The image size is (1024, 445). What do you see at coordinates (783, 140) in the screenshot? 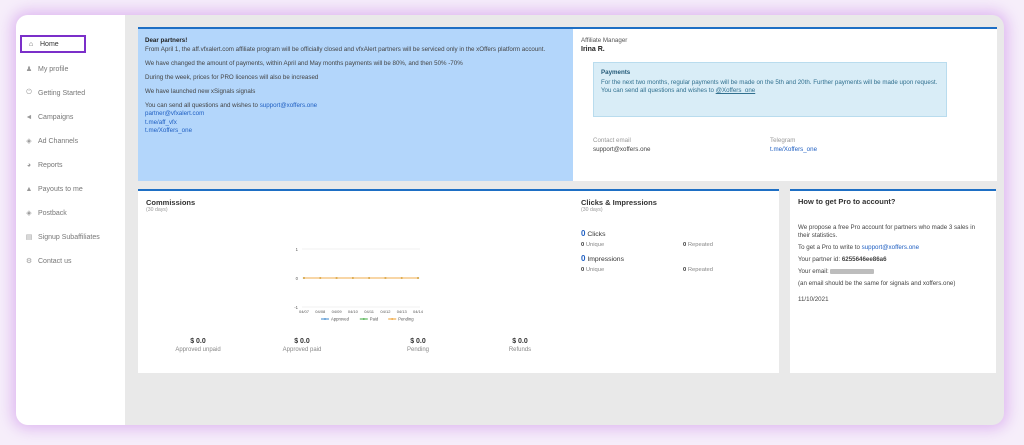
I see `telegram-label: Telegram` at bounding box center [783, 140].